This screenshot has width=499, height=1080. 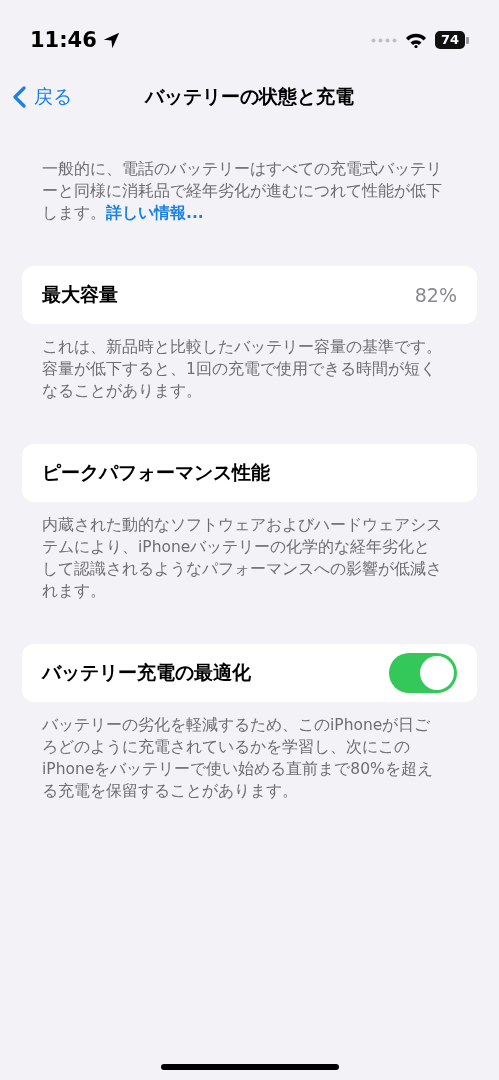 What do you see at coordinates (237, 758) in the screenshot?
I see `section-caption: バッテリーの劣化を軽減するため、このiPhoneが日ごろどのように充電されているかを学習し、次にこのiPhoneをバッテリーで使い始める直前まで80%を超える充電を保留することがあります。` at bounding box center [237, 758].